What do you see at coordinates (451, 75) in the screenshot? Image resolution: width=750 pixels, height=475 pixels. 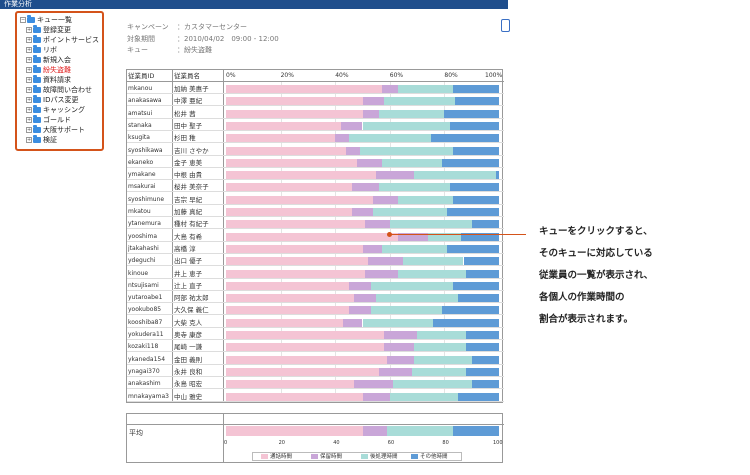 I see `percent-tick-label: 80%` at bounding box center [451, 75].